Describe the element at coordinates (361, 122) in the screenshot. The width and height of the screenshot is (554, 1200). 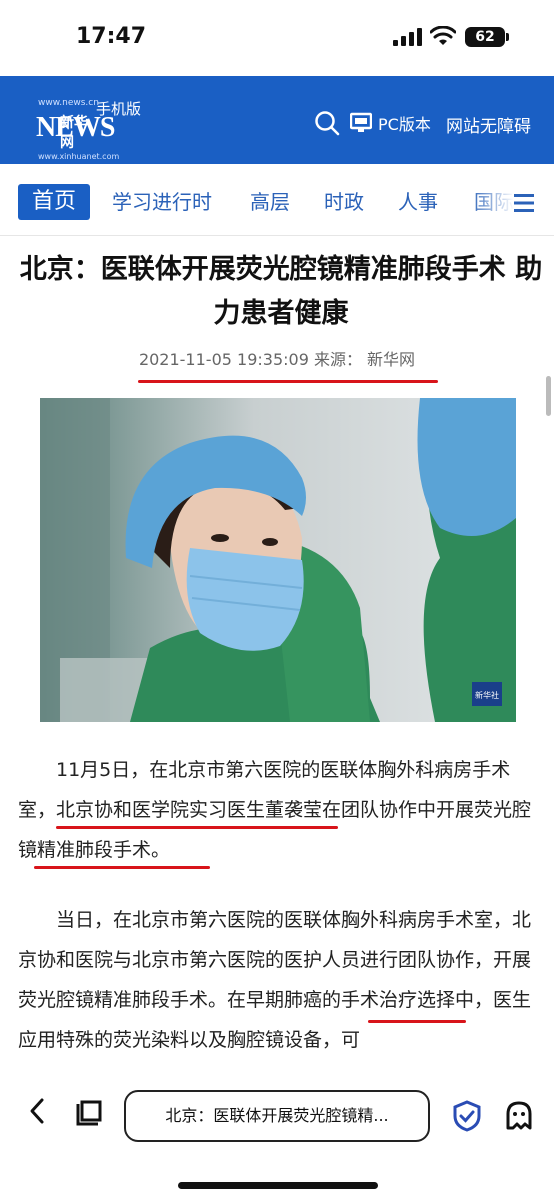
I see `monitor-icon` at that location.